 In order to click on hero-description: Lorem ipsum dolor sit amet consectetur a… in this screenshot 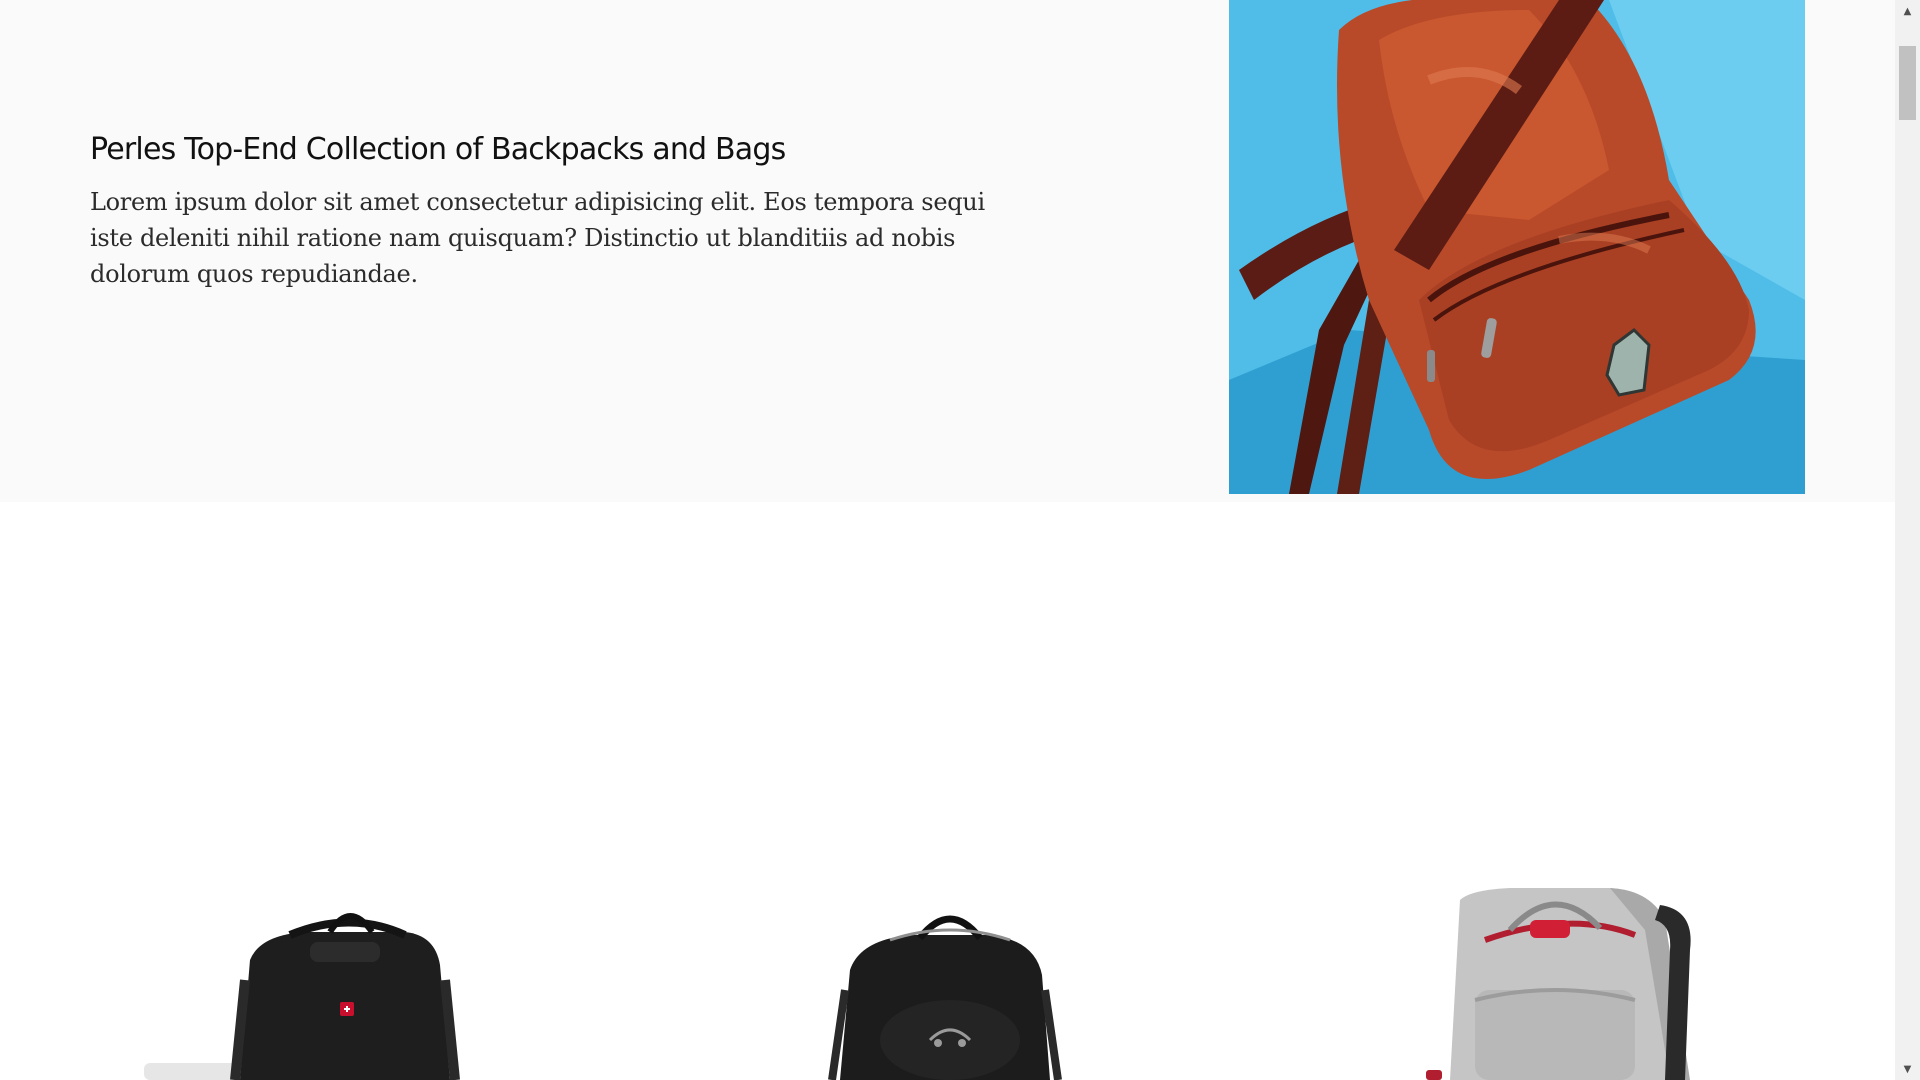, I will do `click(537, 238)`.